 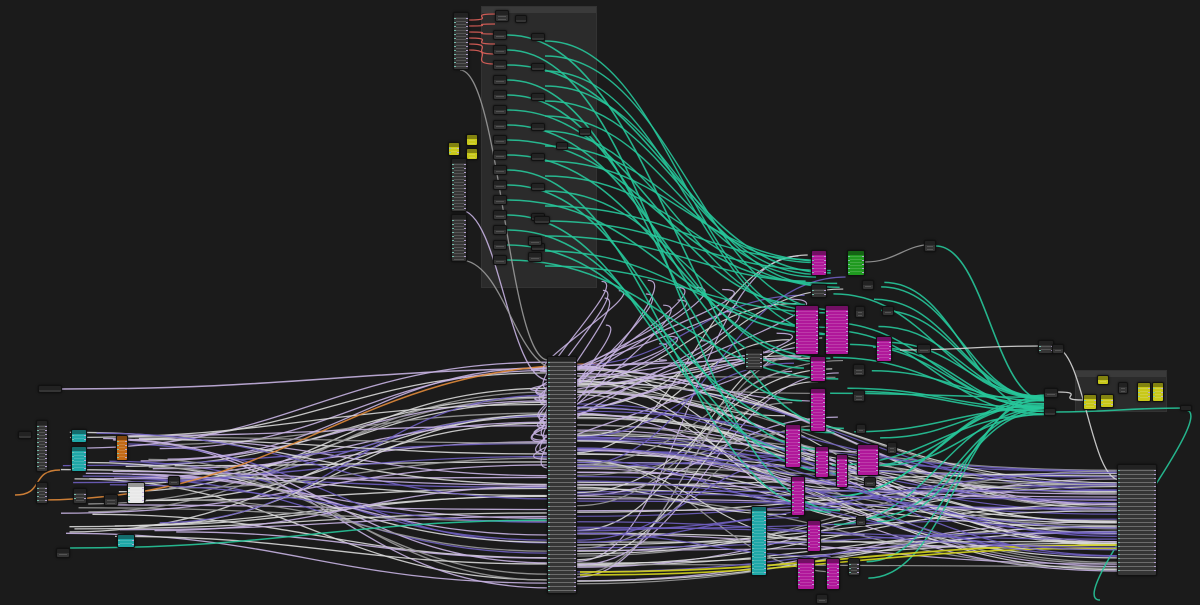 I want to click on node-top-col1-4-header, so click(x=500, y=93).